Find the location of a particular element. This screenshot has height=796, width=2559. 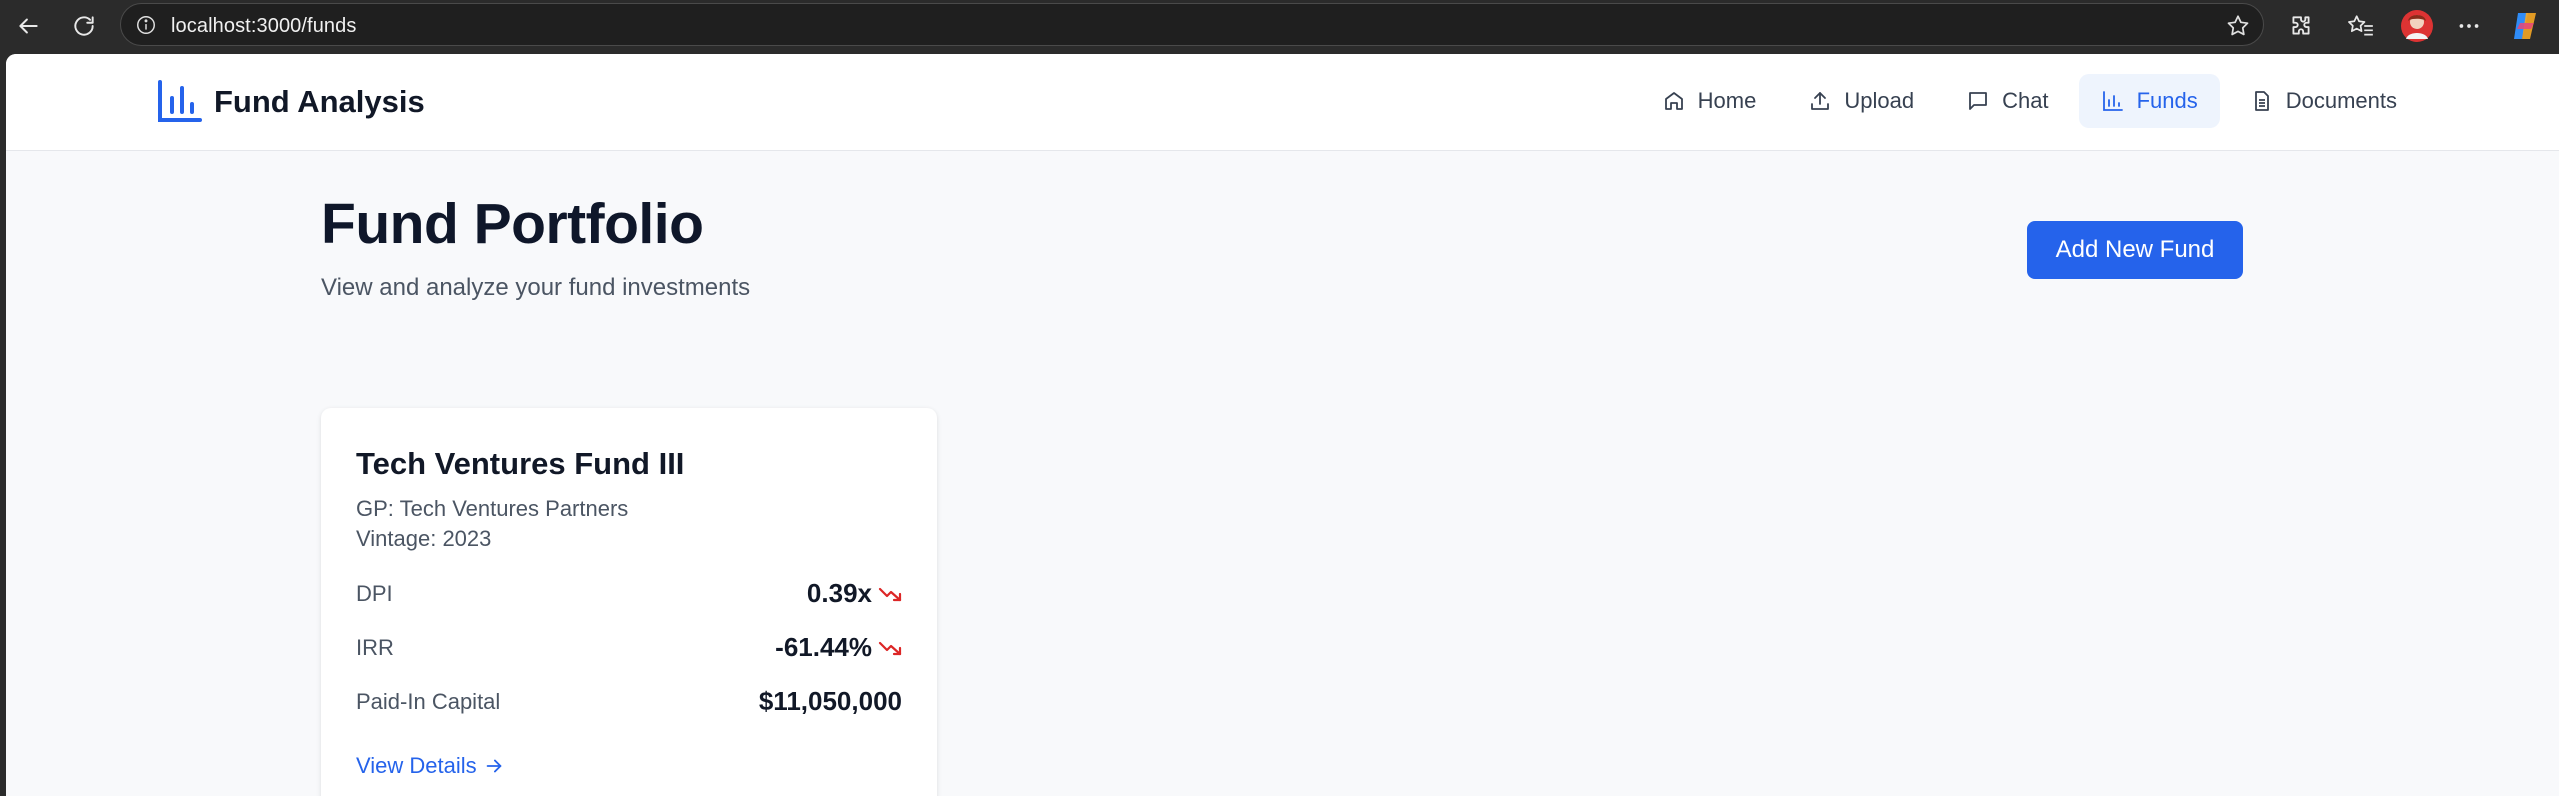

upload-icon is located at coordinates (1820, 101).